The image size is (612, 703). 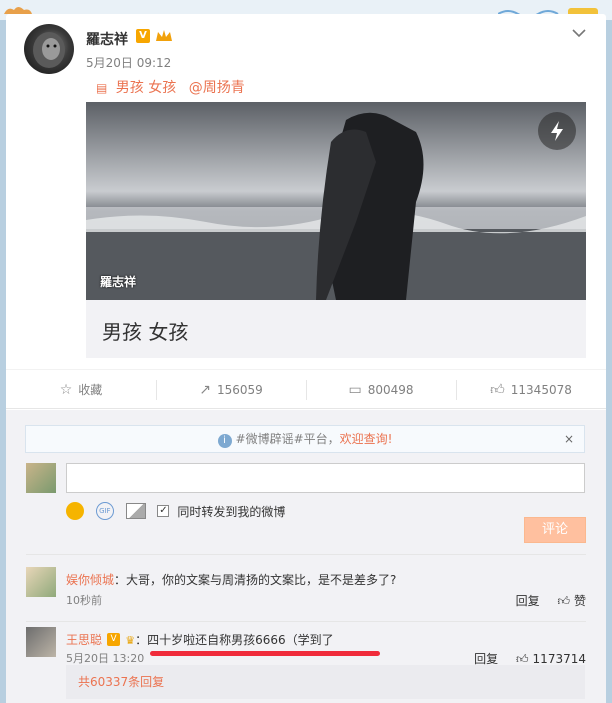 I want to click on comment-button: ▭ 800498, so click(x=381, y=390).